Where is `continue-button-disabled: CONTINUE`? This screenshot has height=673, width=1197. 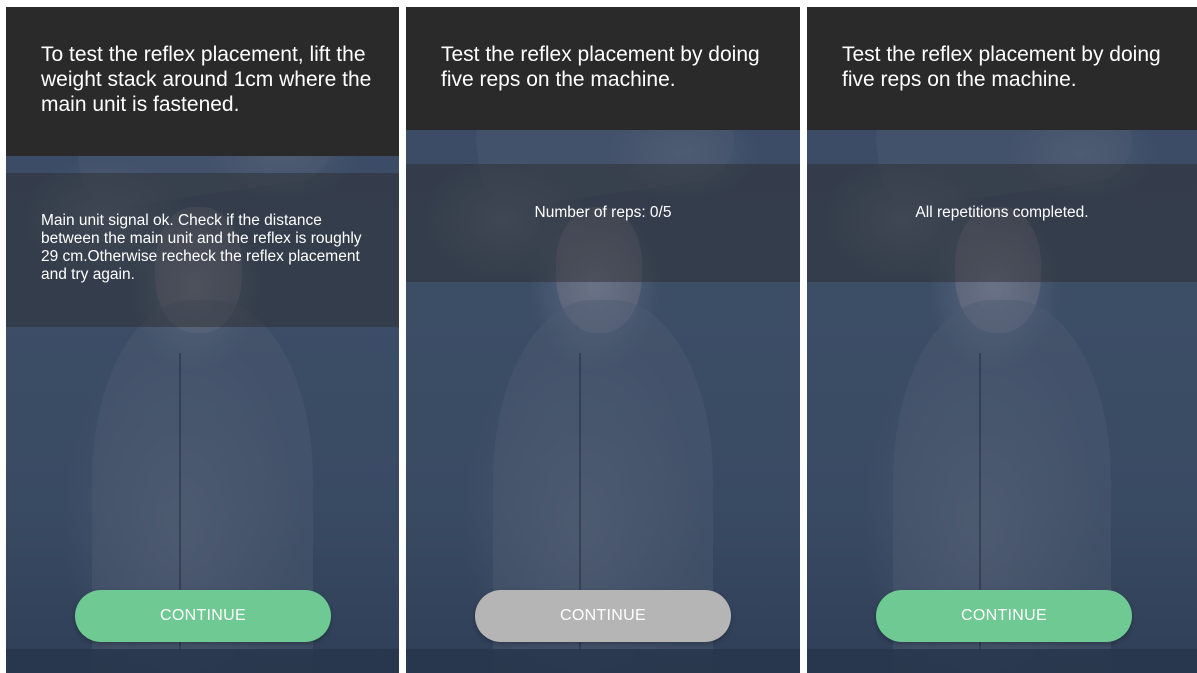 continue-button-disabled: CONTINUE is located at coordinates (603, 616).